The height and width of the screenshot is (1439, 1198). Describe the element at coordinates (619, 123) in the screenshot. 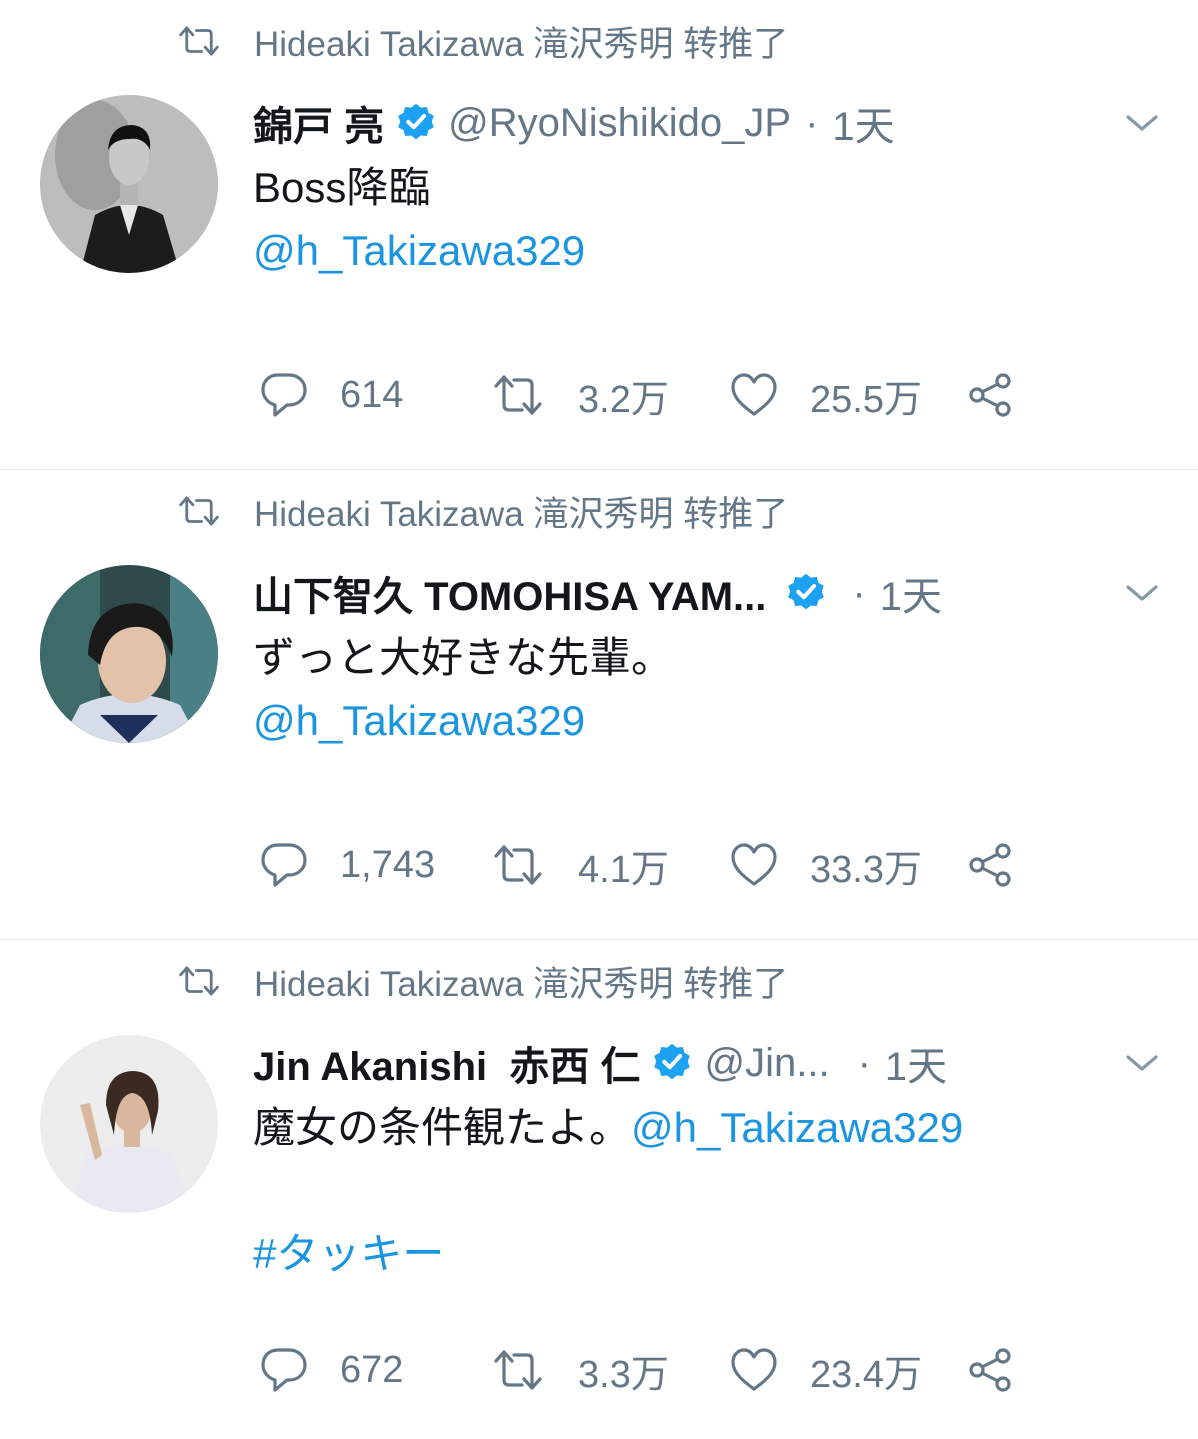

I see `user-handle: @RyoNishikido_JP` at that location.